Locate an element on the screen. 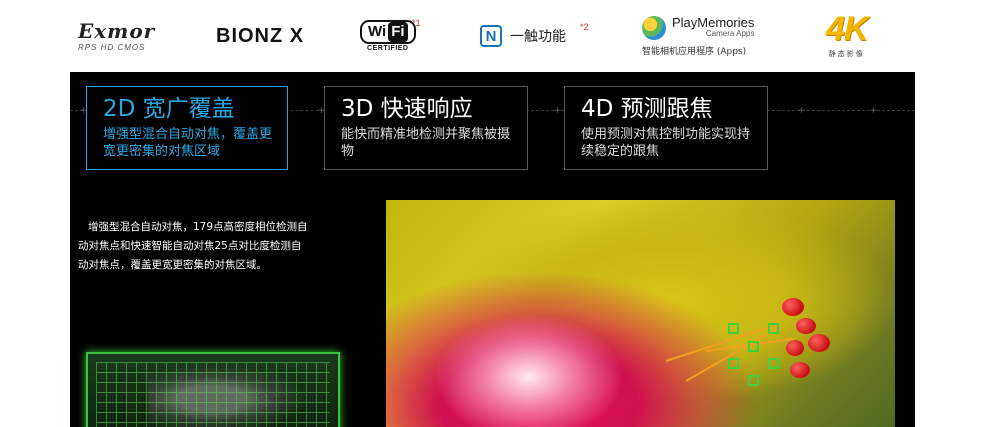 The image size is (990, 427). af-sensor-image is located at coordinates (213, 389).